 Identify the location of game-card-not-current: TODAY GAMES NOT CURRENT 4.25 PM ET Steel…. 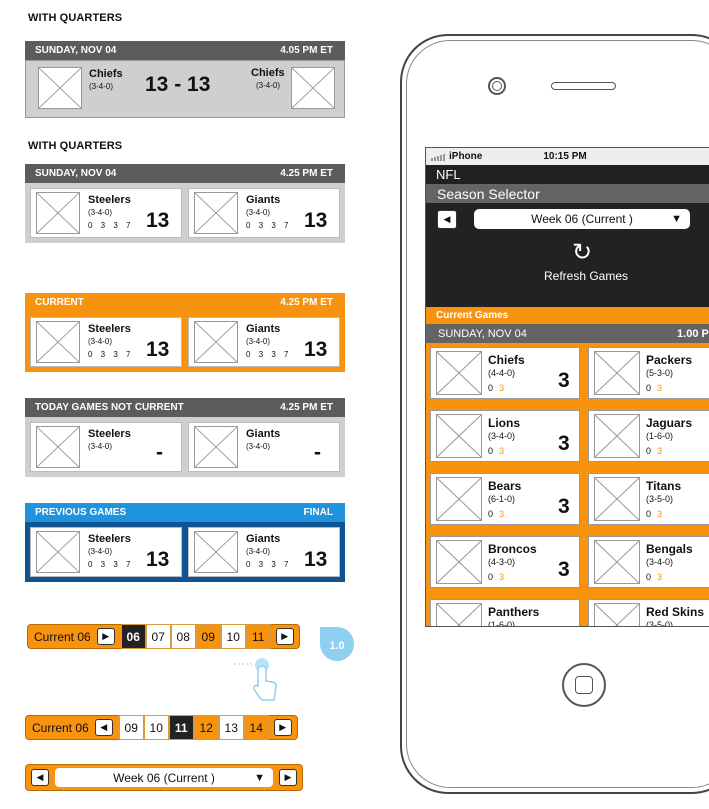
(185, 437).